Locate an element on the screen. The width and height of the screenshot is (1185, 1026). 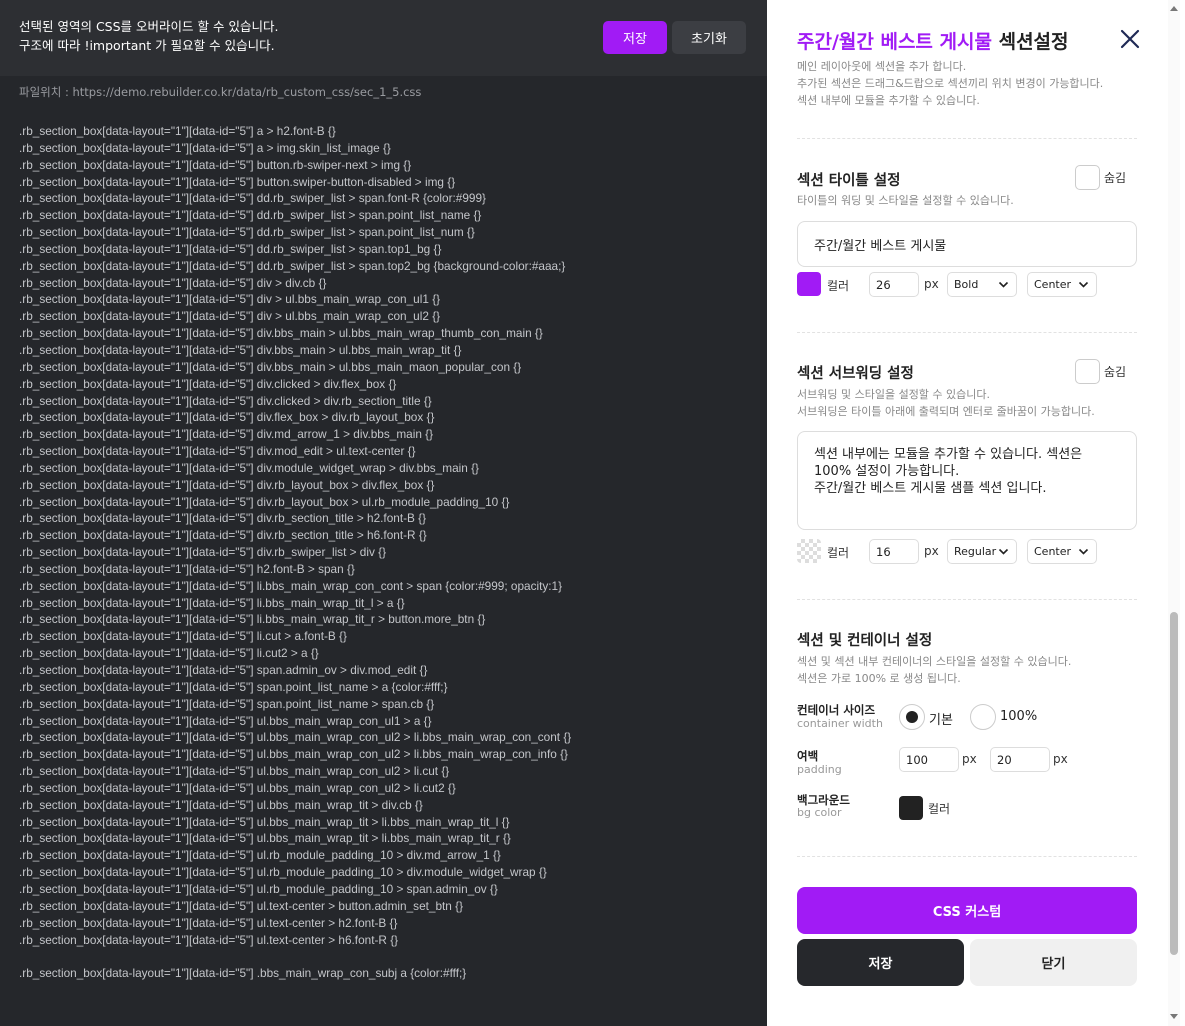
title-weight-select: Bold is located at coordinates (982, 284).